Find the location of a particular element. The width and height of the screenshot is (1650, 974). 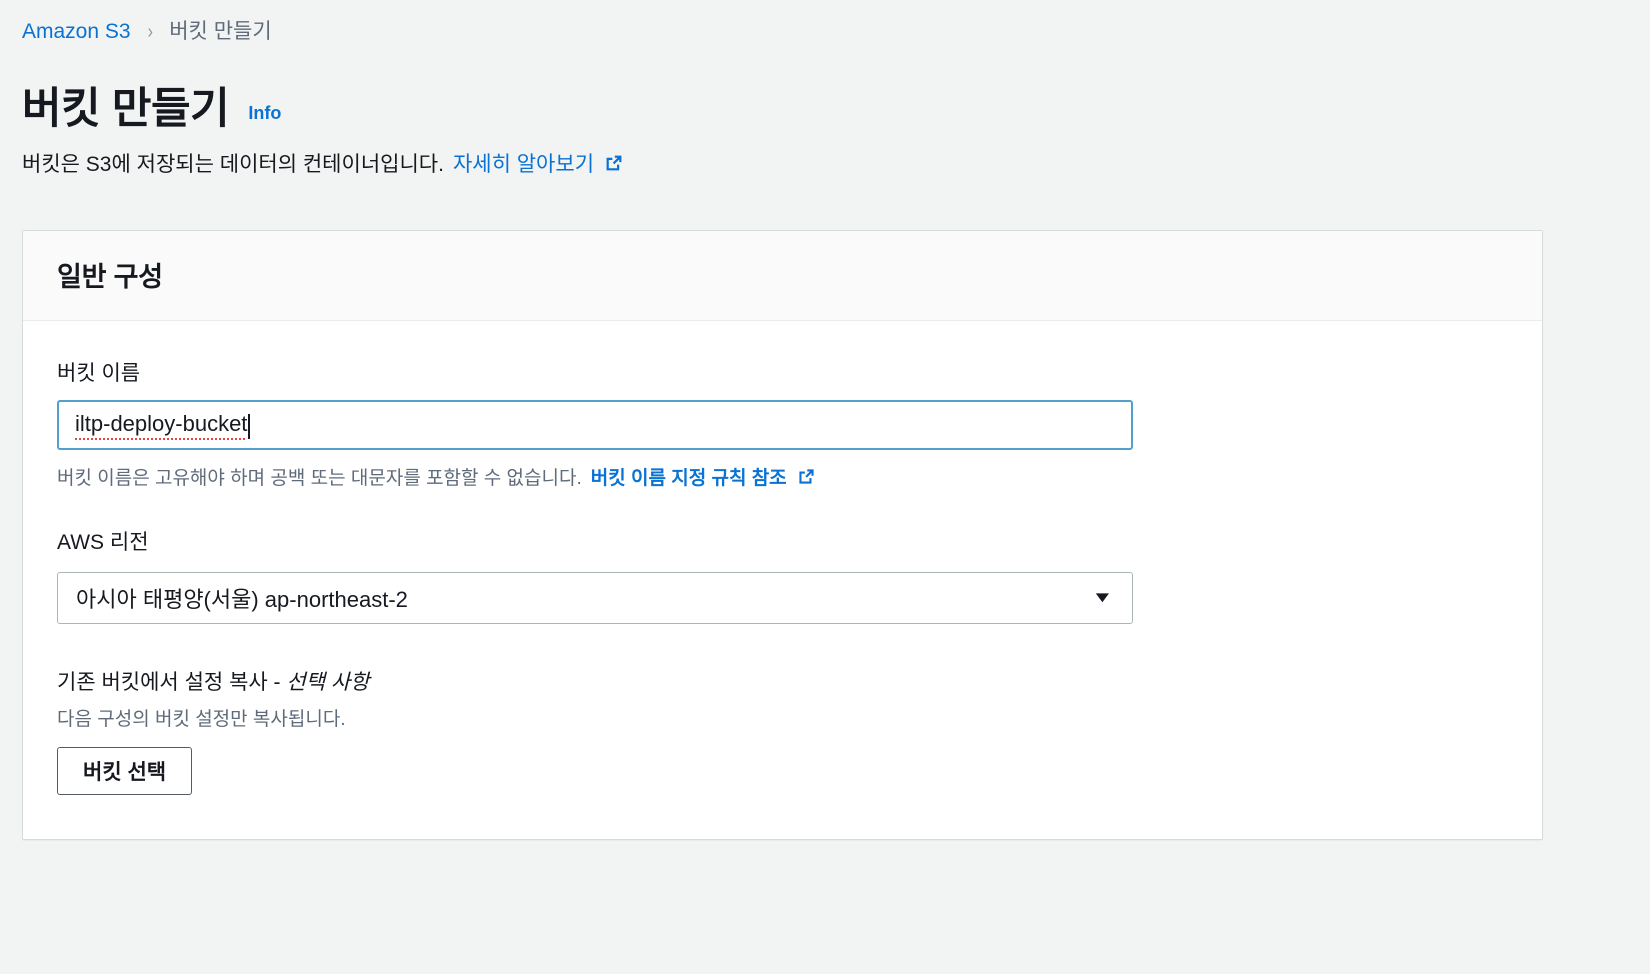

copy-settings-title: 기존 버킷에서 설정 복사 - 선택 사항 is located at coordinates (782, 681).